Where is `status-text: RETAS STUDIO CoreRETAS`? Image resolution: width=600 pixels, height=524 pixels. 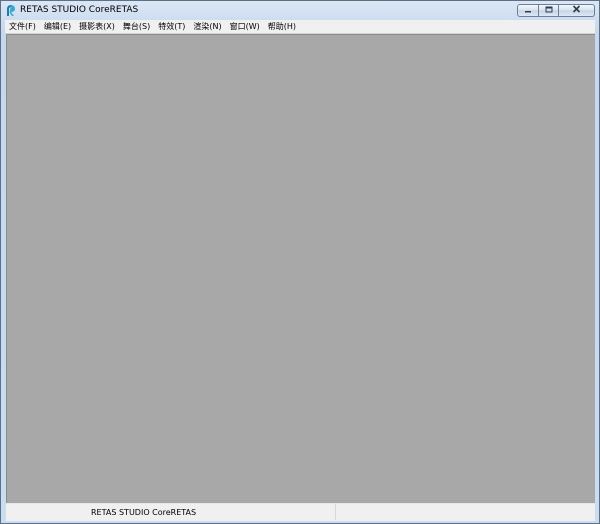 status-text: RETAS STUDIO CoreRETAS is located at coordinates (144, 512).